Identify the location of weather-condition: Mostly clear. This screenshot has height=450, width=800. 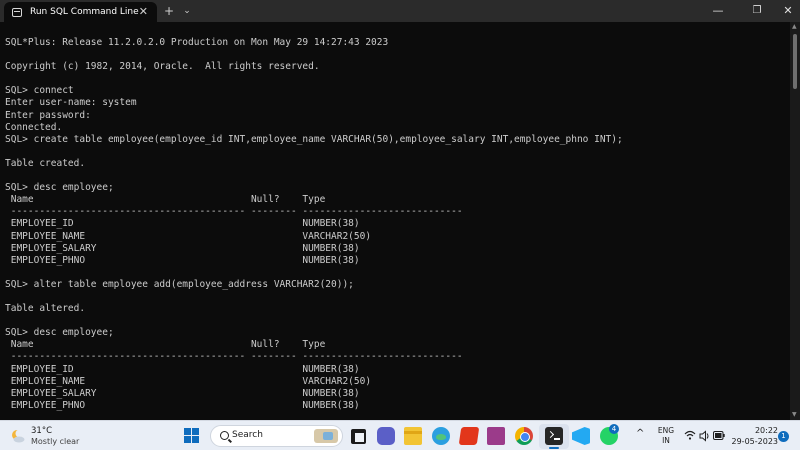
(55, 441).